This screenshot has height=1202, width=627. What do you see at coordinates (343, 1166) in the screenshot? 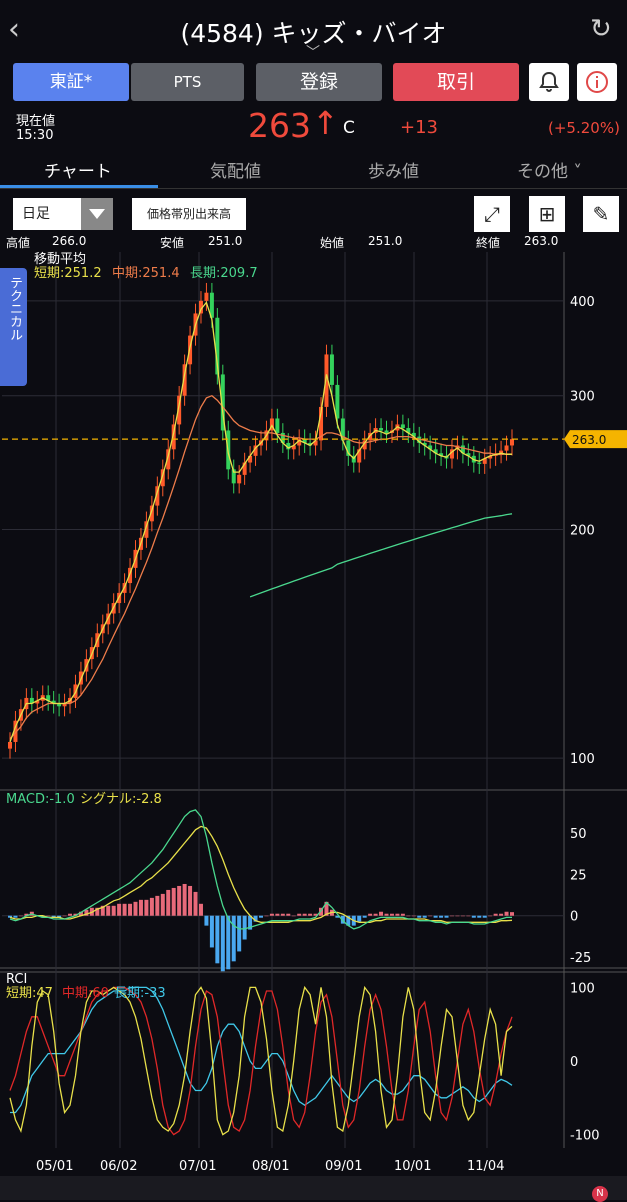
I see `x-tick-label: 09/01` at bounding box center [343, 1166].